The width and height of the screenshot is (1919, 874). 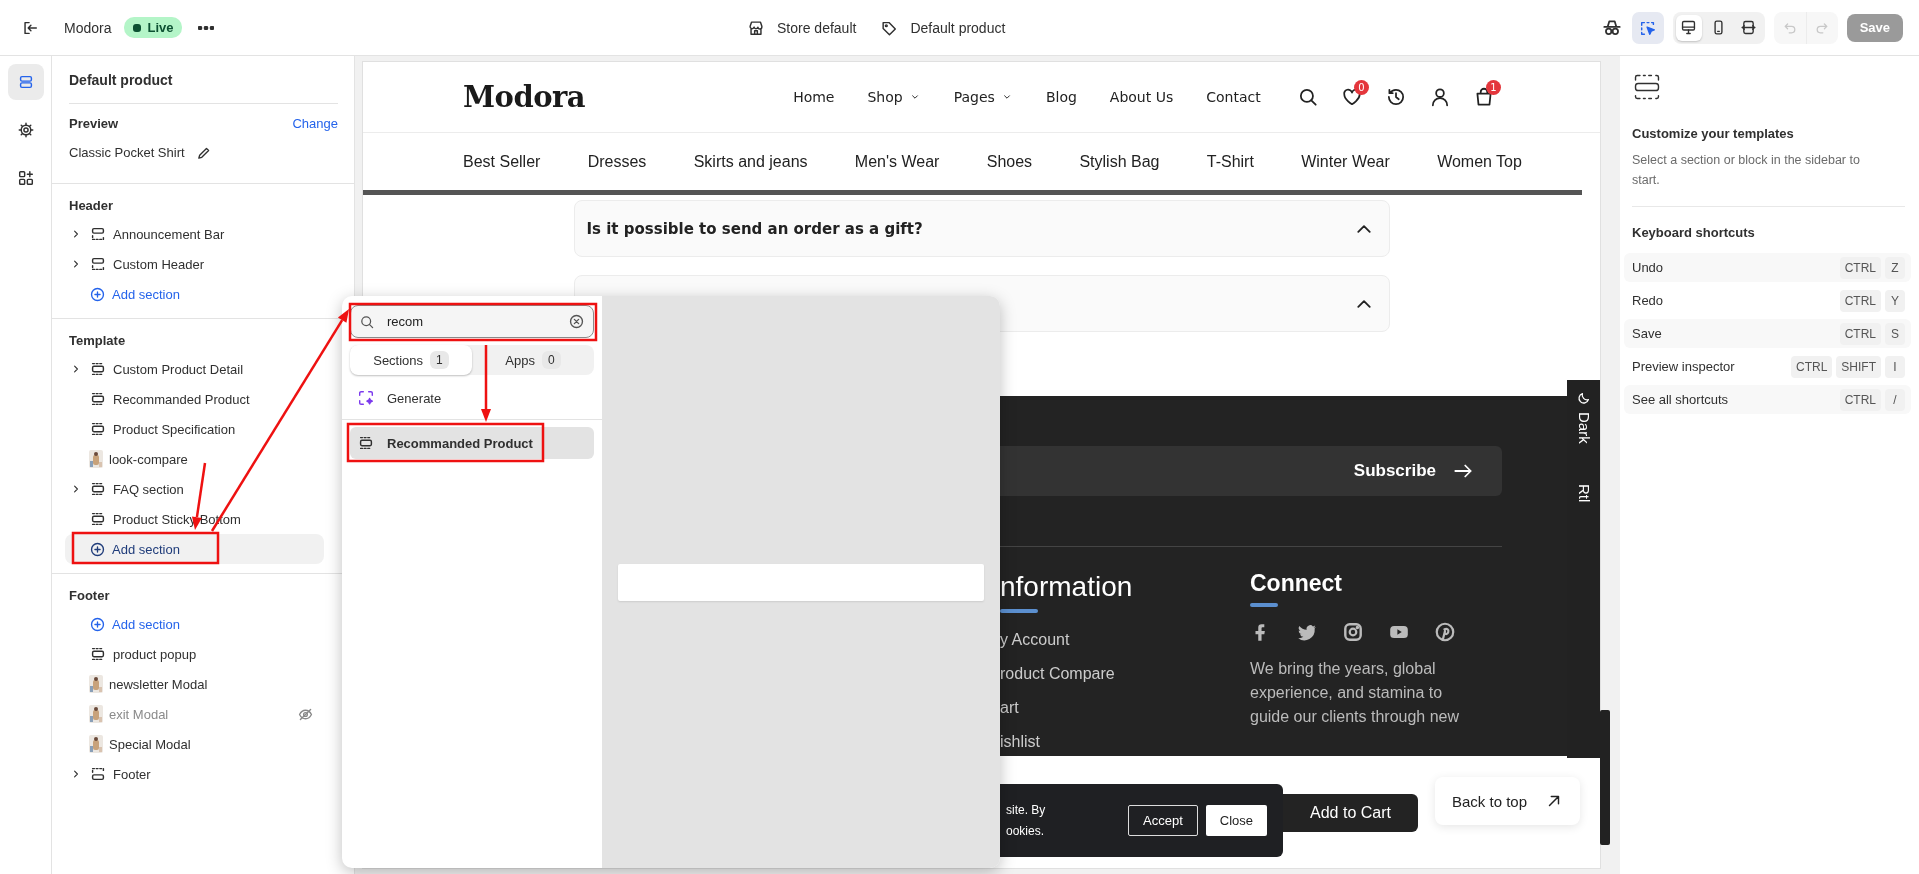 What do you see at coordinates (25, 130) in the screenshot?
I see `settings-icon` at bounding box center [25, 130].